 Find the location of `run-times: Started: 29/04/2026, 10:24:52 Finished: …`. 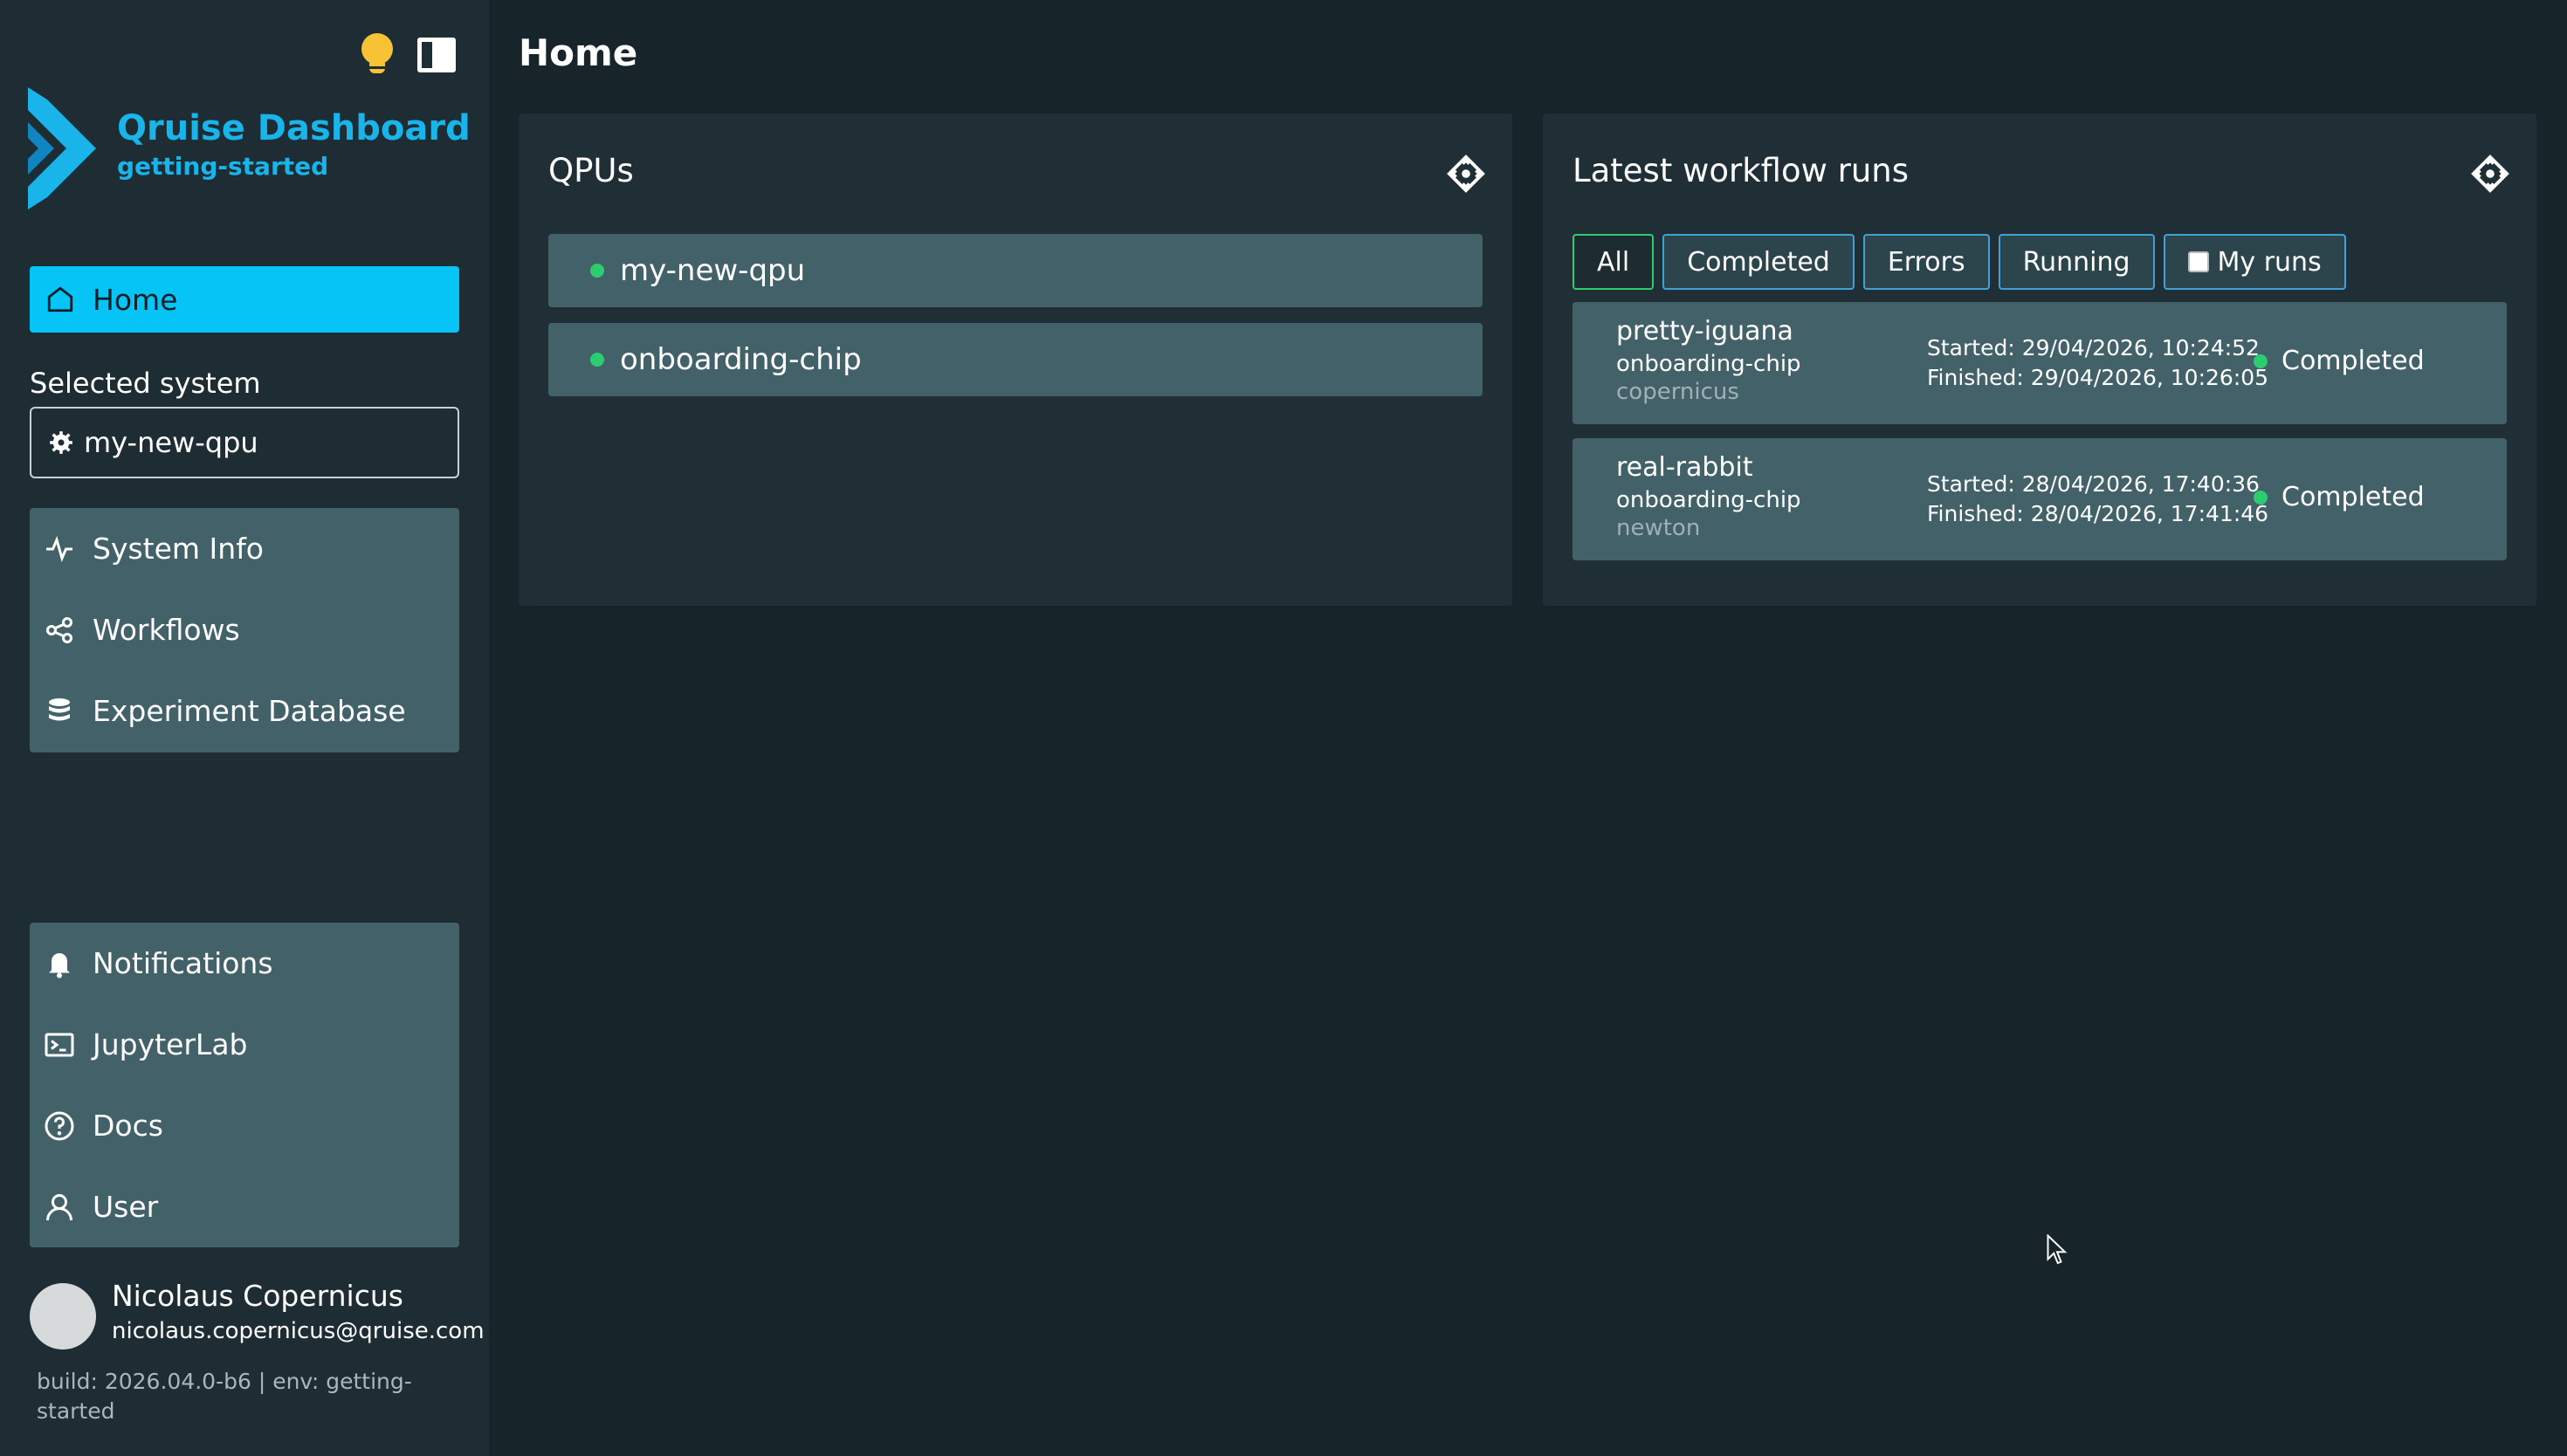

run-times: Started: 29/04/2026, 10:24:52 Finished: … is located at coordinates (2097, 363).